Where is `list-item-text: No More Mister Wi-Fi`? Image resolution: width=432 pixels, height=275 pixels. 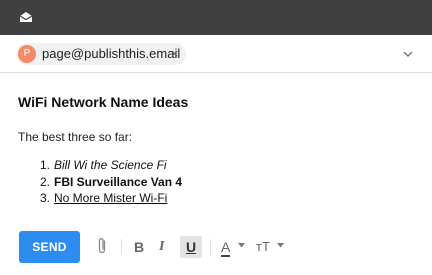 list-item-text: No More Mister Wi-Fi is located at coordinates (111, 198).